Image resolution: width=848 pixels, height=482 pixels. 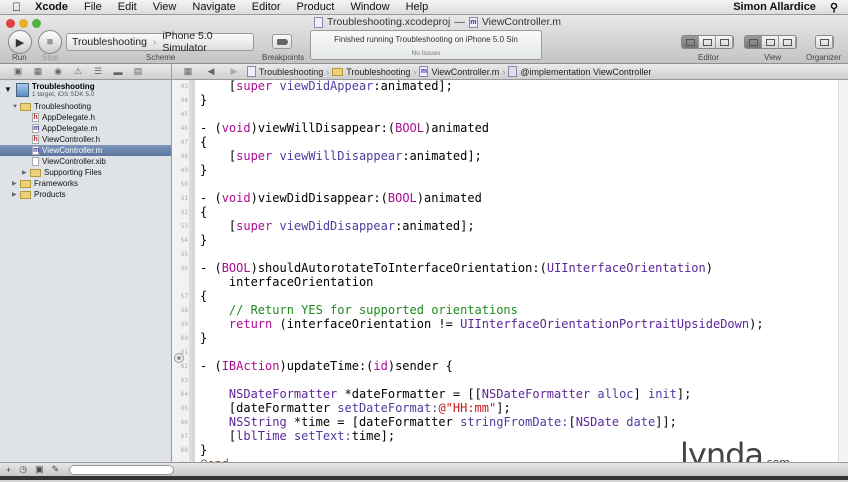 What do you see at coordinates (85, 139) in the screenshot?
I see `file-tree-item: h ViewController.h` at bounding box center [85, 139].